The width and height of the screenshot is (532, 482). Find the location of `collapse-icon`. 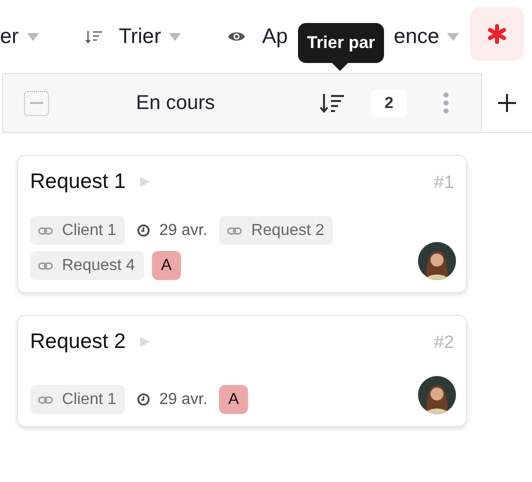

collapse-icon is located at coordinates (36, 103).